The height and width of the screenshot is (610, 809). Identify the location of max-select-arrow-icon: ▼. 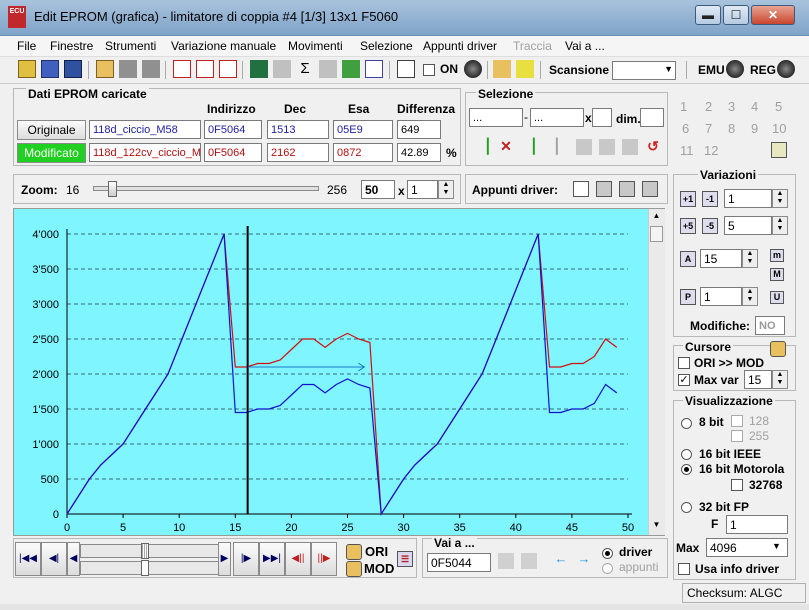
(776, 546).